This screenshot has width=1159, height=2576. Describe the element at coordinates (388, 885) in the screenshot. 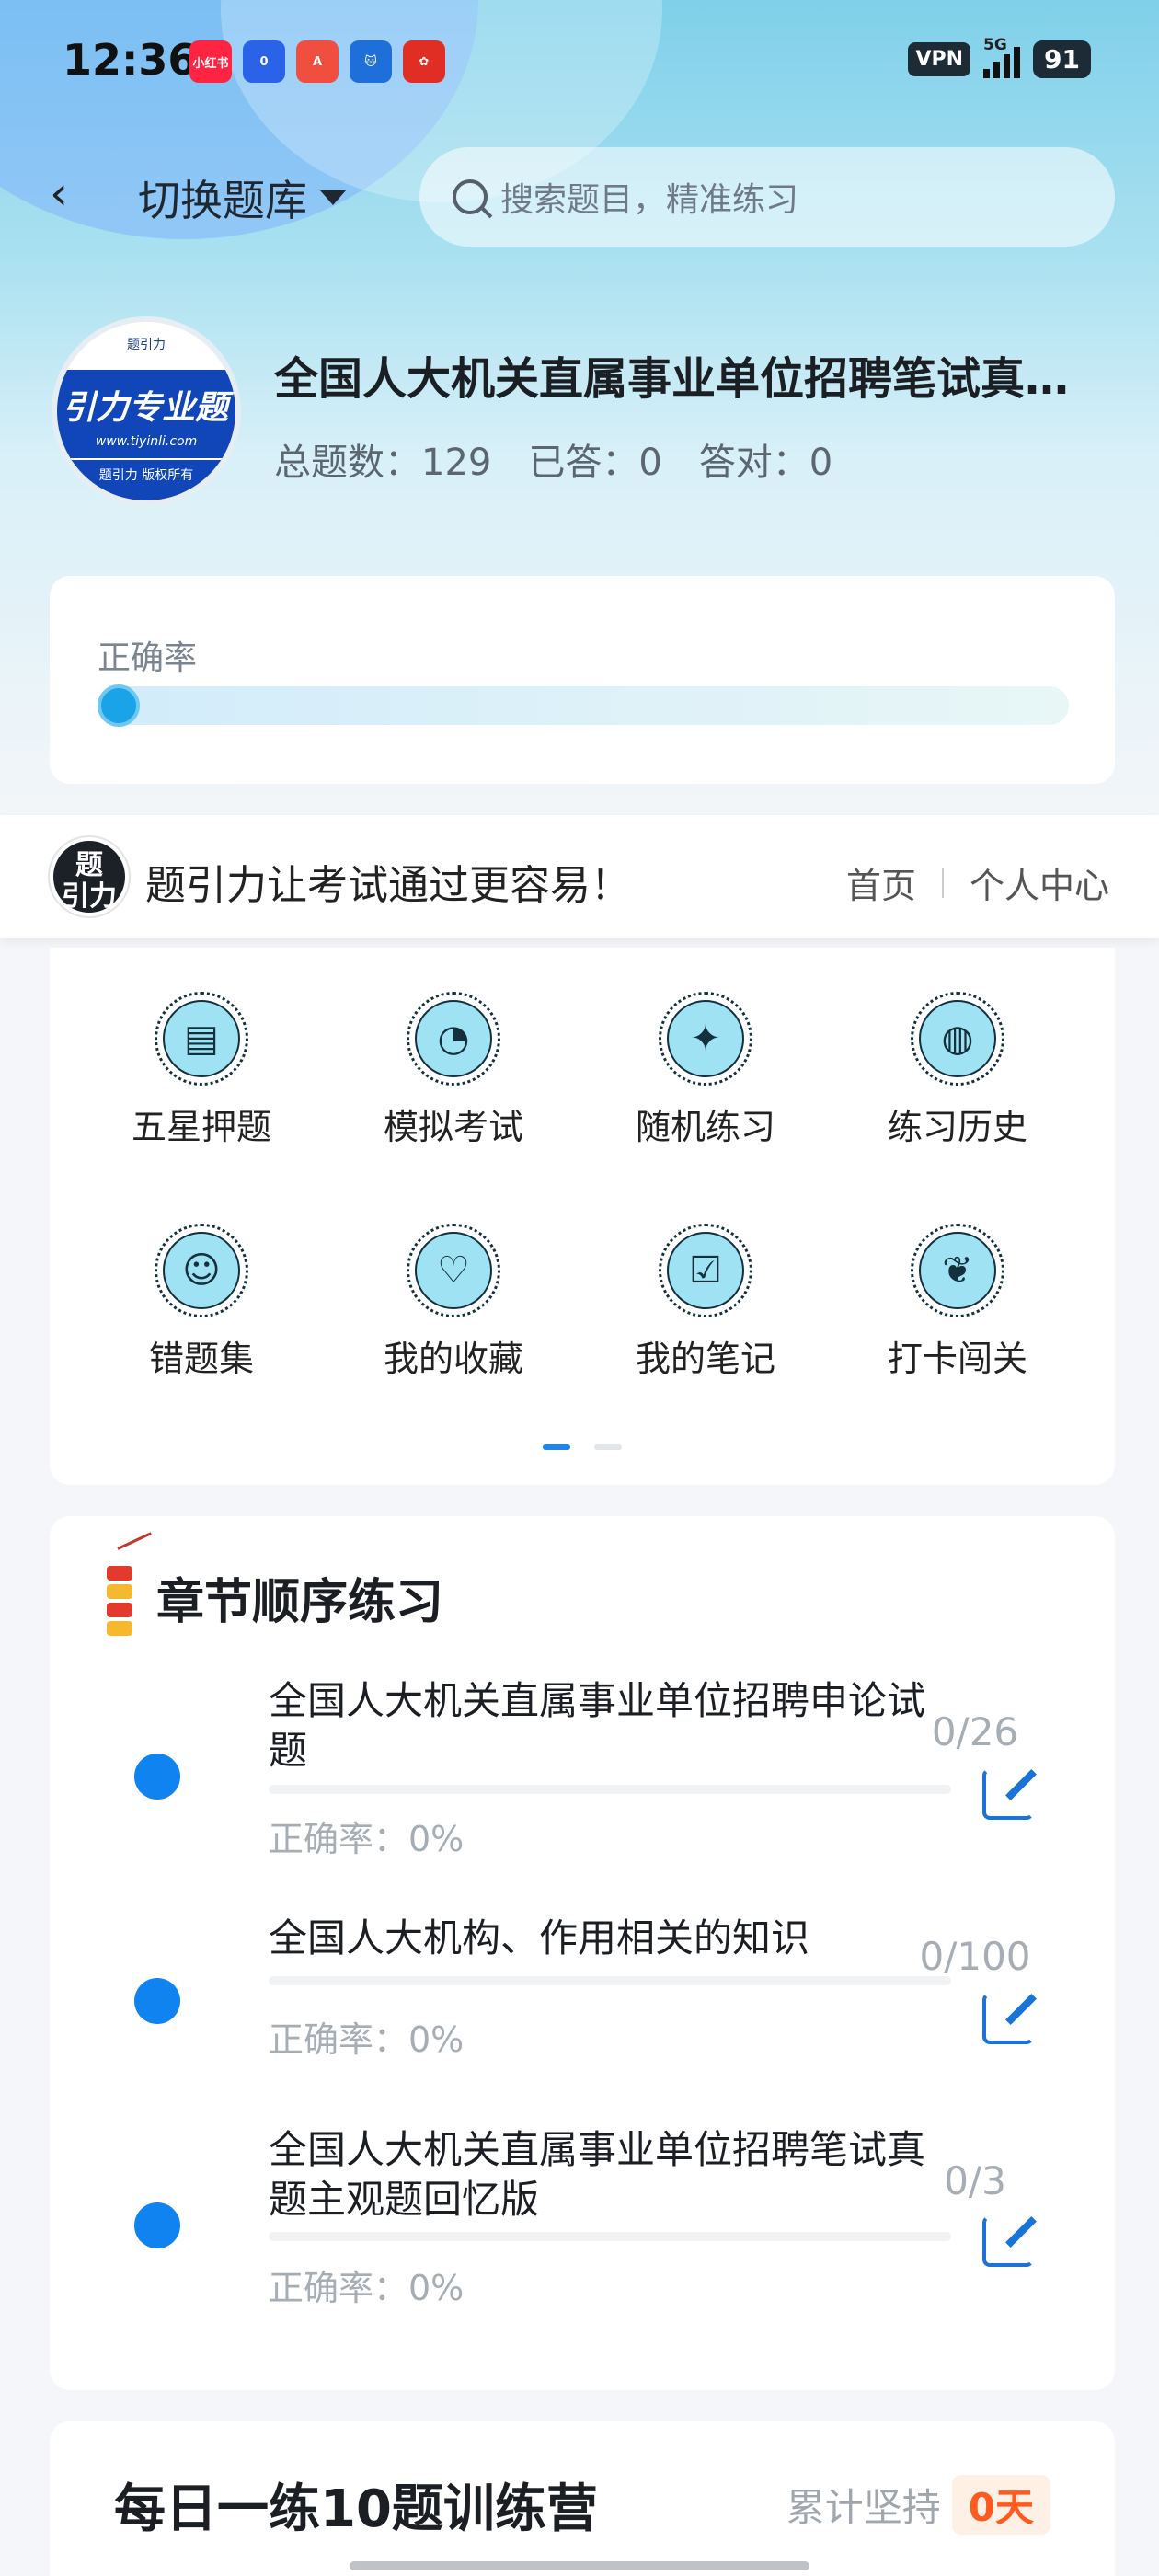

I see `banner-slogan: 题引力让考试通过更容易！` at that location.